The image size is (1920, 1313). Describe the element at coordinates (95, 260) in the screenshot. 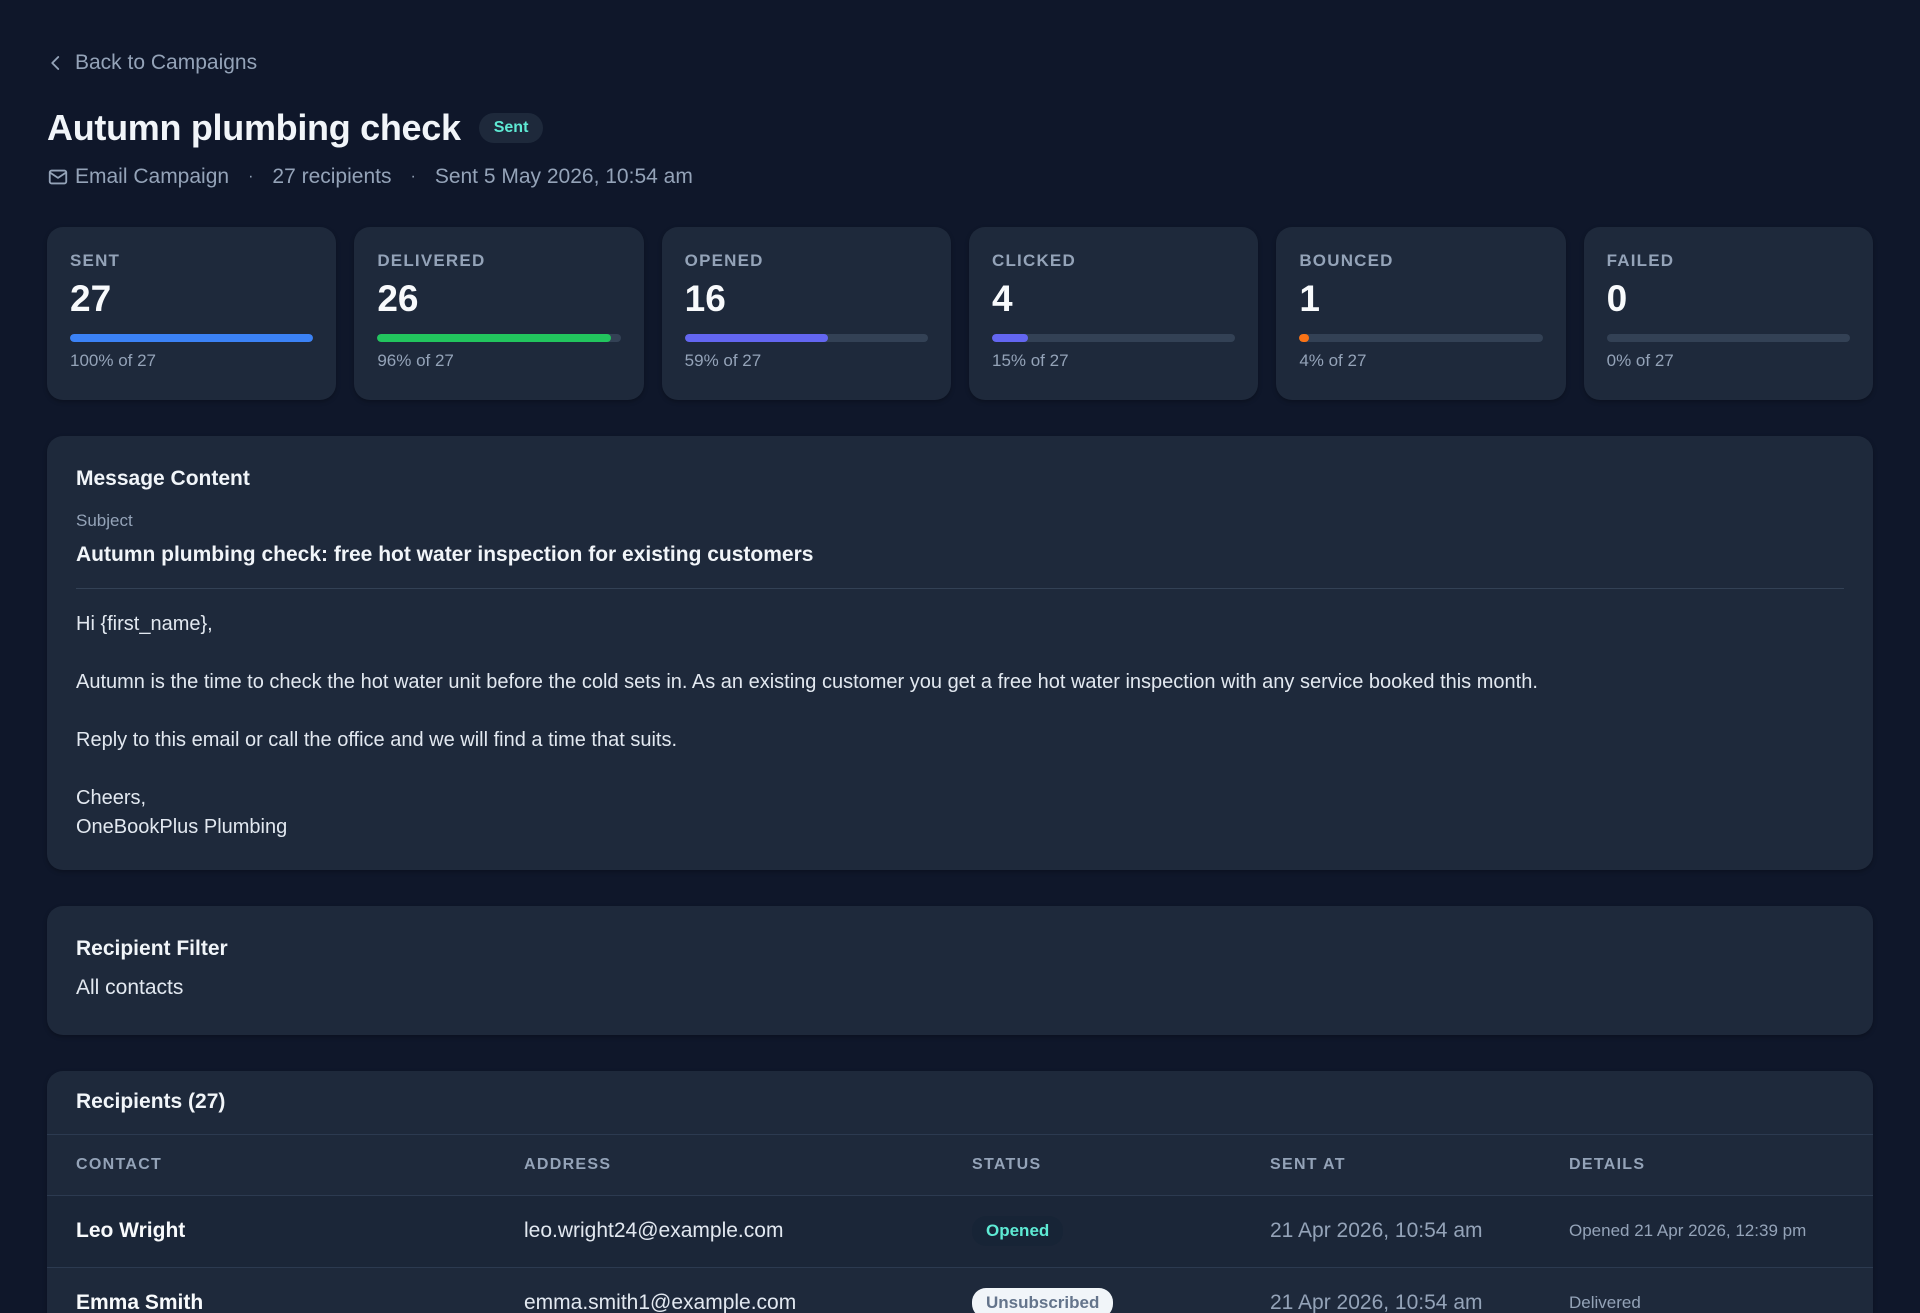

I see `stat-label: SENT` at that location.